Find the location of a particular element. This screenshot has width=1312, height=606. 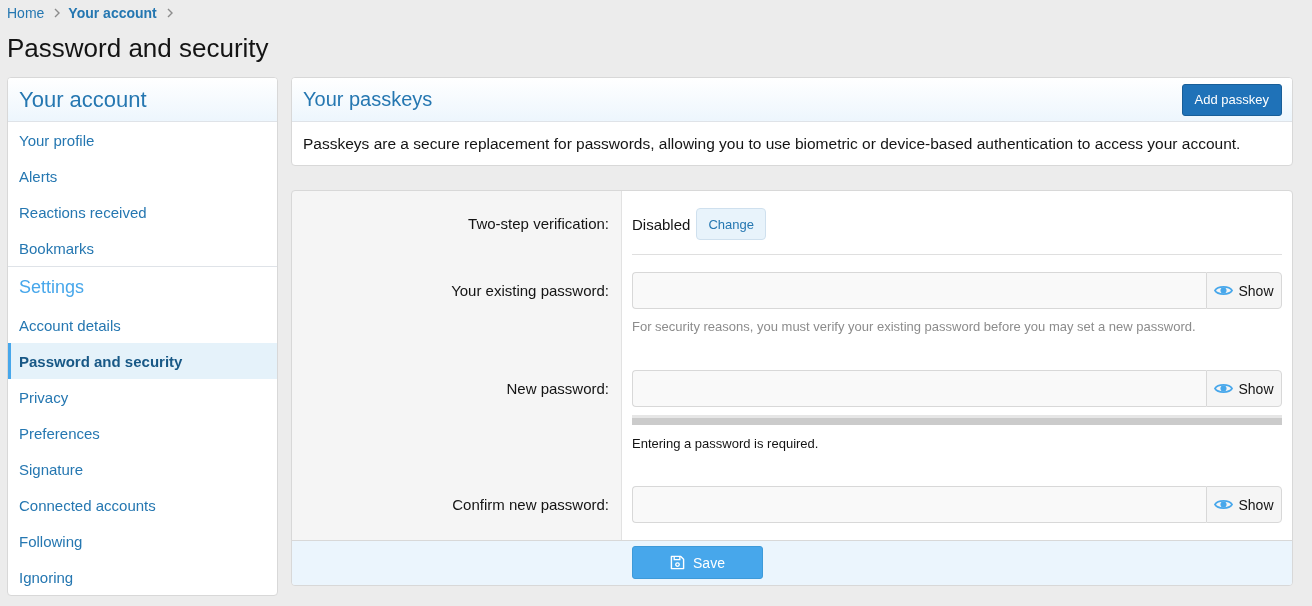

sidebar-item: Connected accounts is located at coordinates (142, 505).